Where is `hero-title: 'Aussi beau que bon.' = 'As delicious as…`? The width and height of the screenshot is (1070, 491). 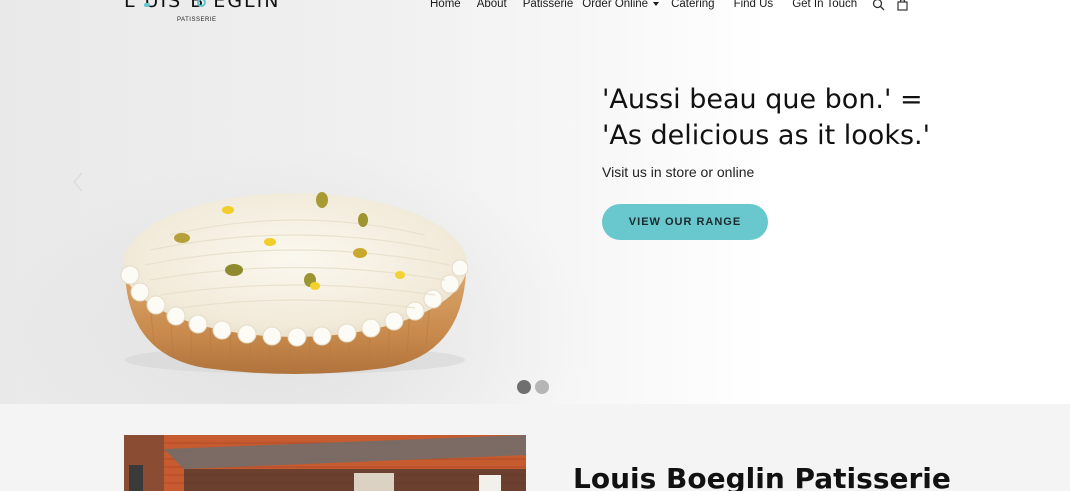 hero-title: 'Aussi beau que bon.' = 'As delicious as… is located at coordinates (782, 118).